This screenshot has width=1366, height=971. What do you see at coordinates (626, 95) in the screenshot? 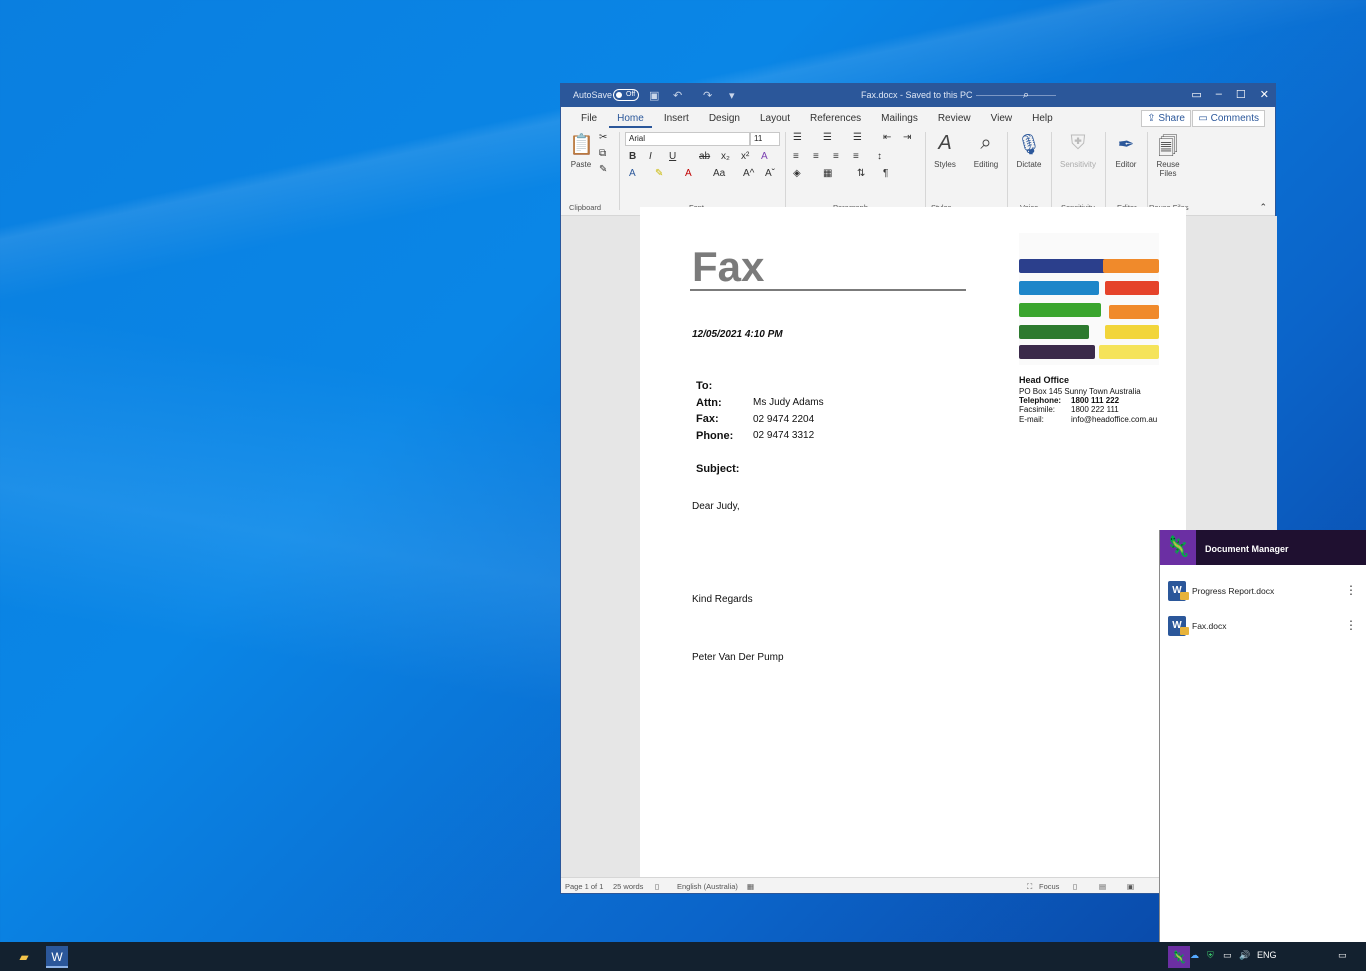
I see `autosave-toggle: Off` at bounding box center [626, 95].